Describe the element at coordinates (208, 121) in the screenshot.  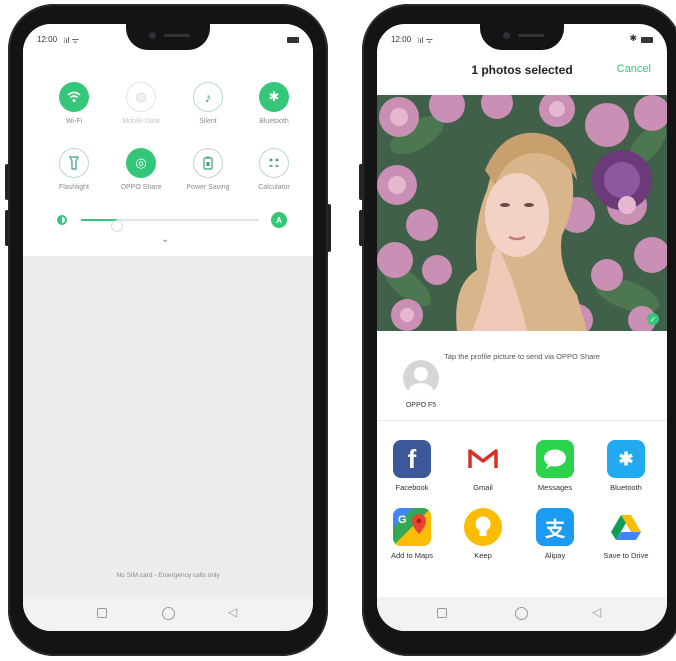
I see `tile-label: Silent` at that location.